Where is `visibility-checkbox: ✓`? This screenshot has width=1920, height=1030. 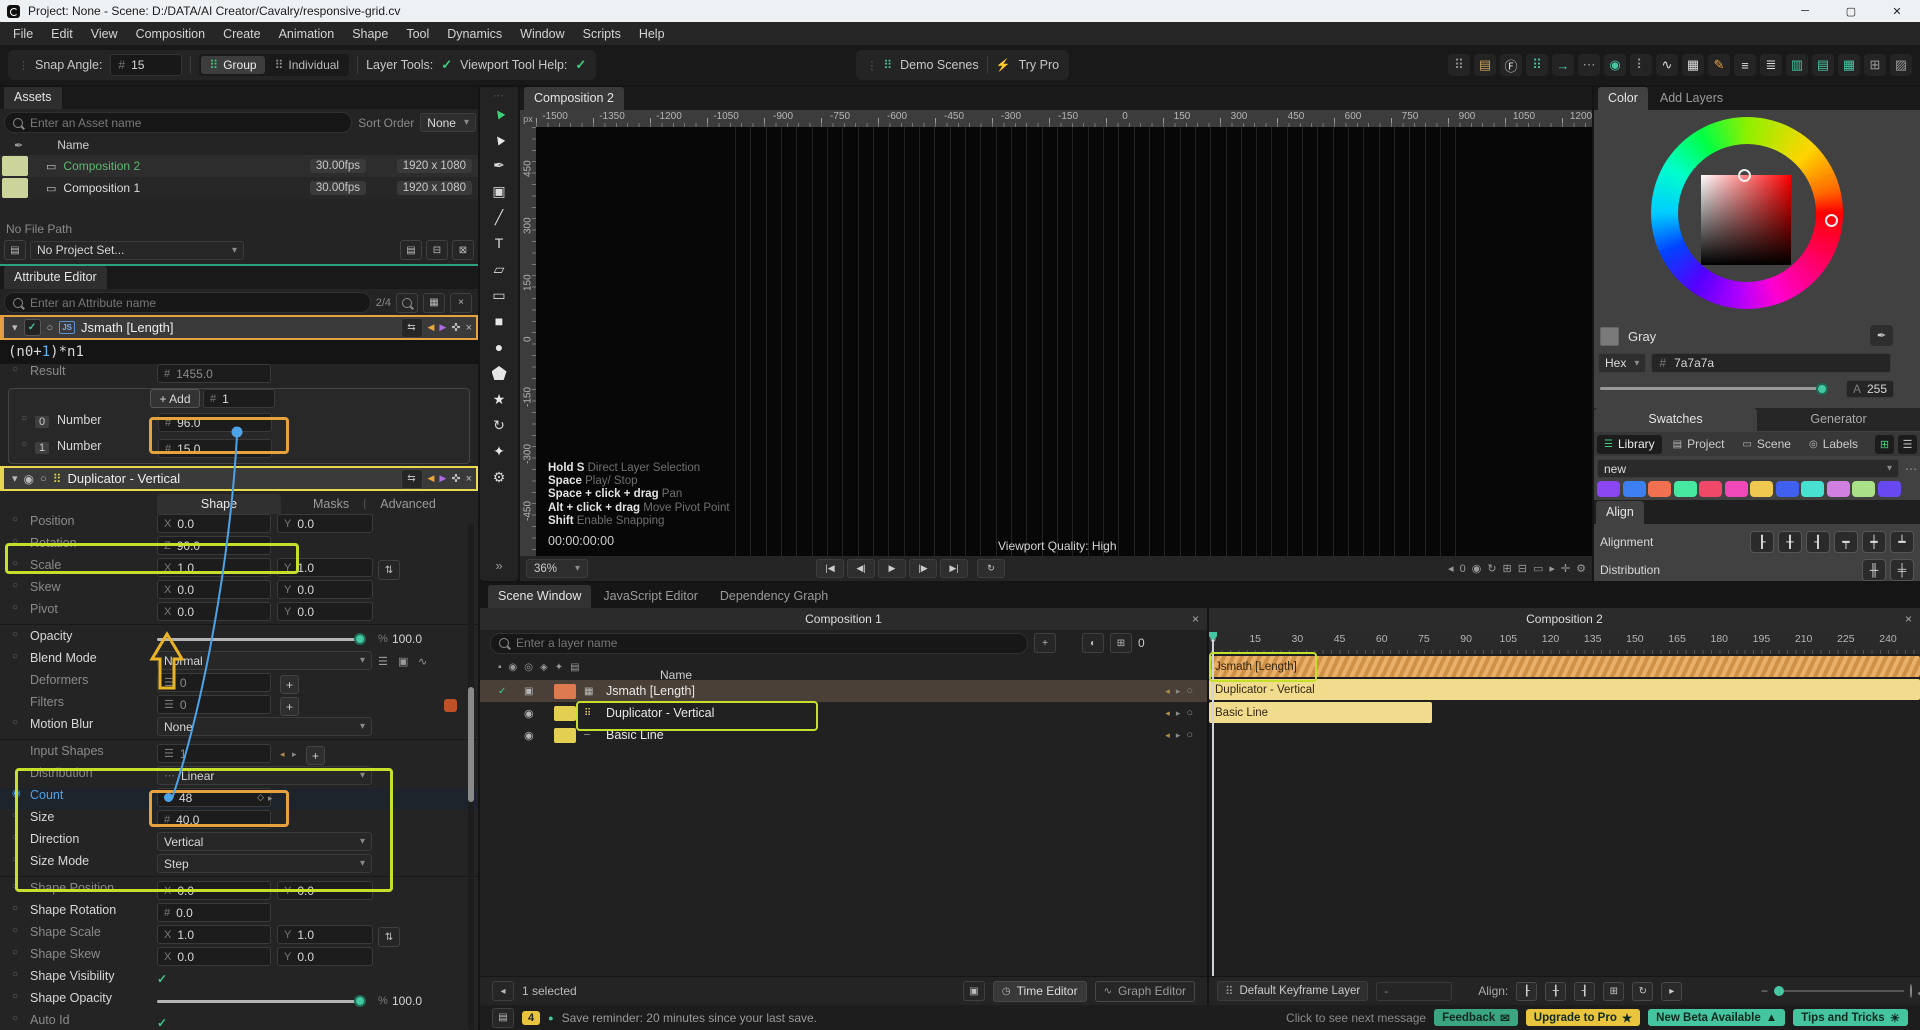
visibility-checkbox: ✓ is located at coordinates (162, 979).